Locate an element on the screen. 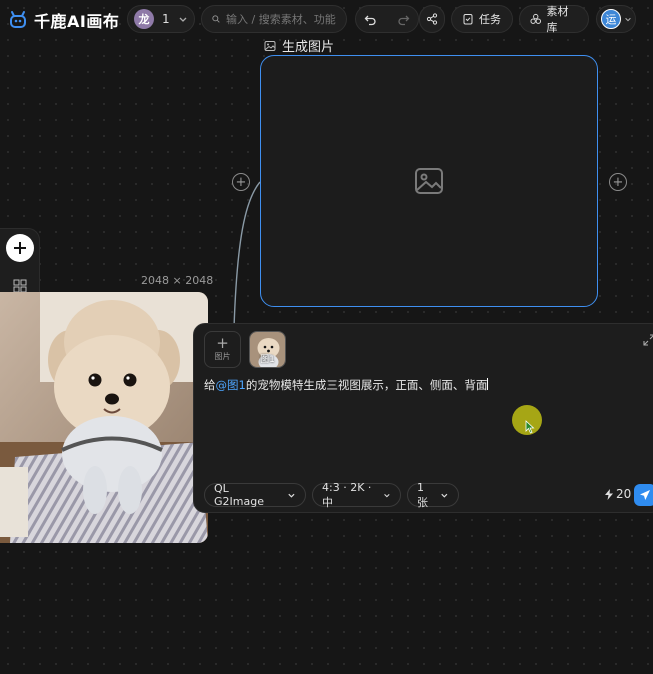 This screenshot has height=674, width=653. avatar: 龙 is located at coordinates (144, 19).